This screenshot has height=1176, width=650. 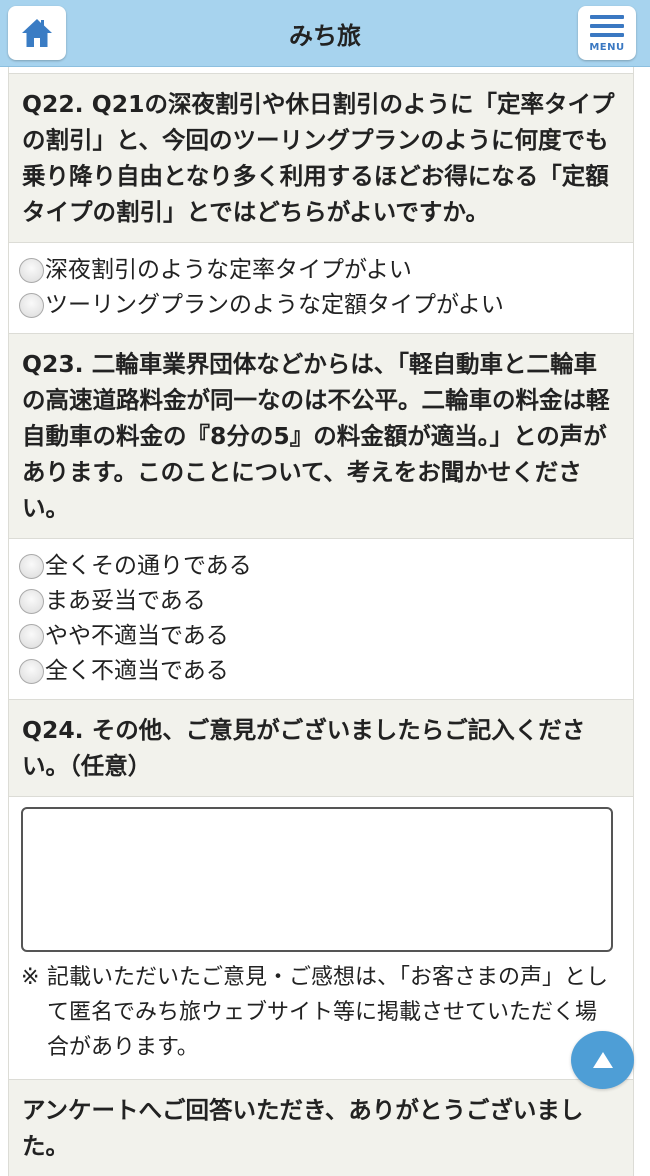 I want to click on up-triangle-icon, so click(x=602, y=1060).